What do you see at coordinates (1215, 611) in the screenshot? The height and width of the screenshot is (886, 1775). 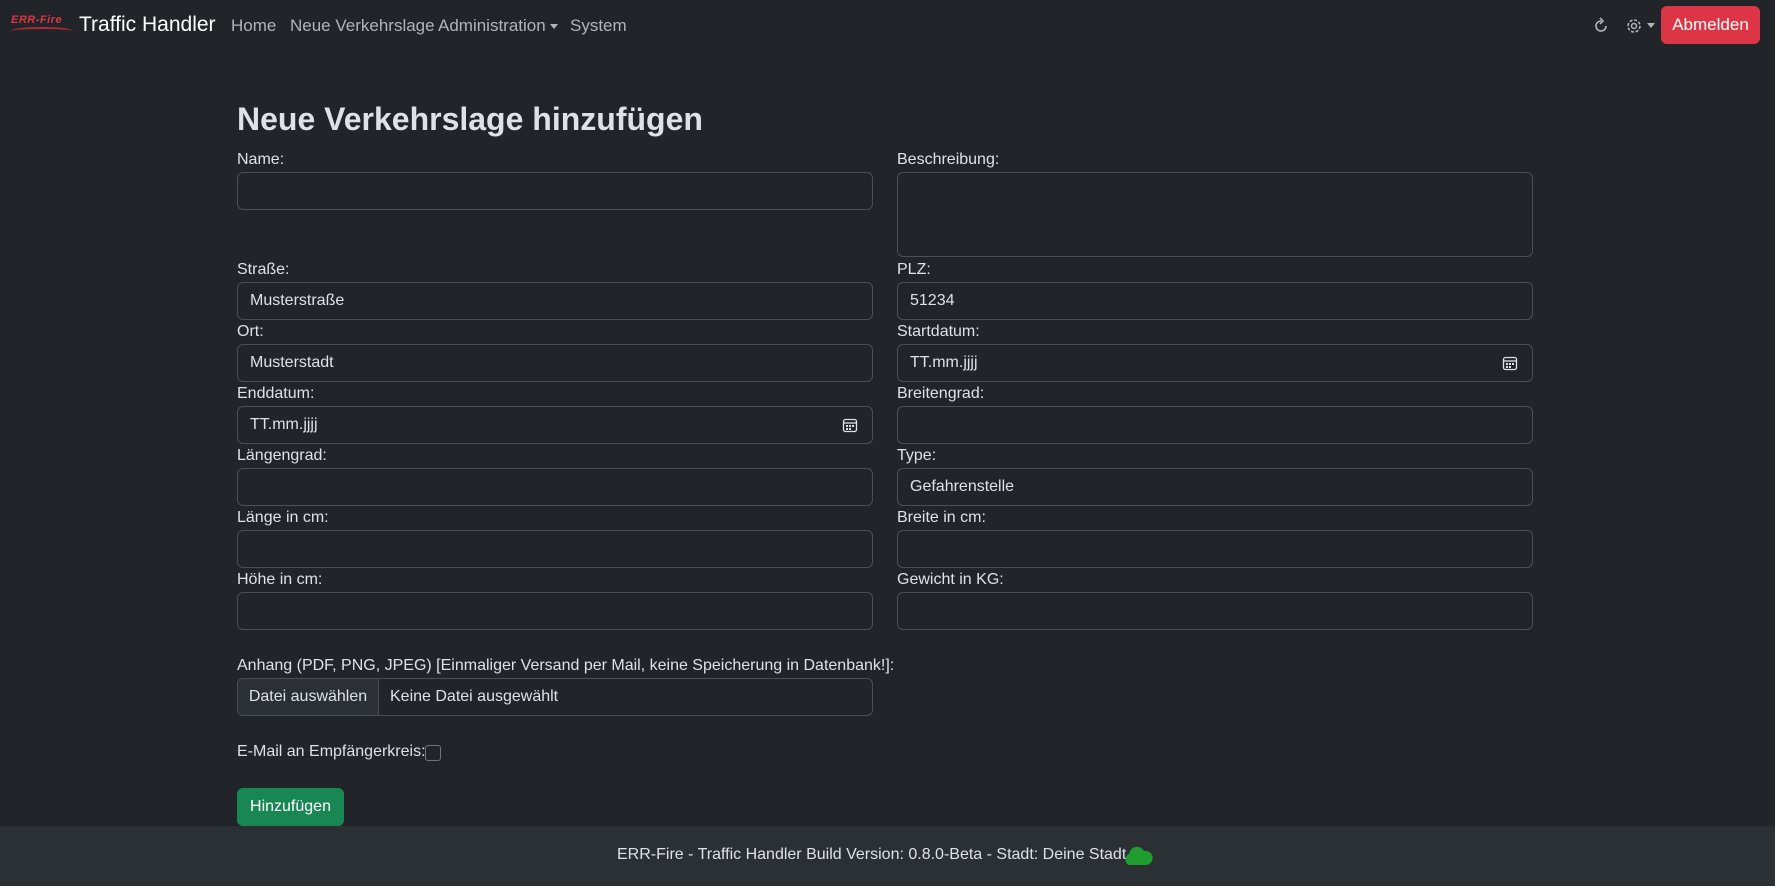 I see `gewicht-input` at bounding box center [1215, 611].